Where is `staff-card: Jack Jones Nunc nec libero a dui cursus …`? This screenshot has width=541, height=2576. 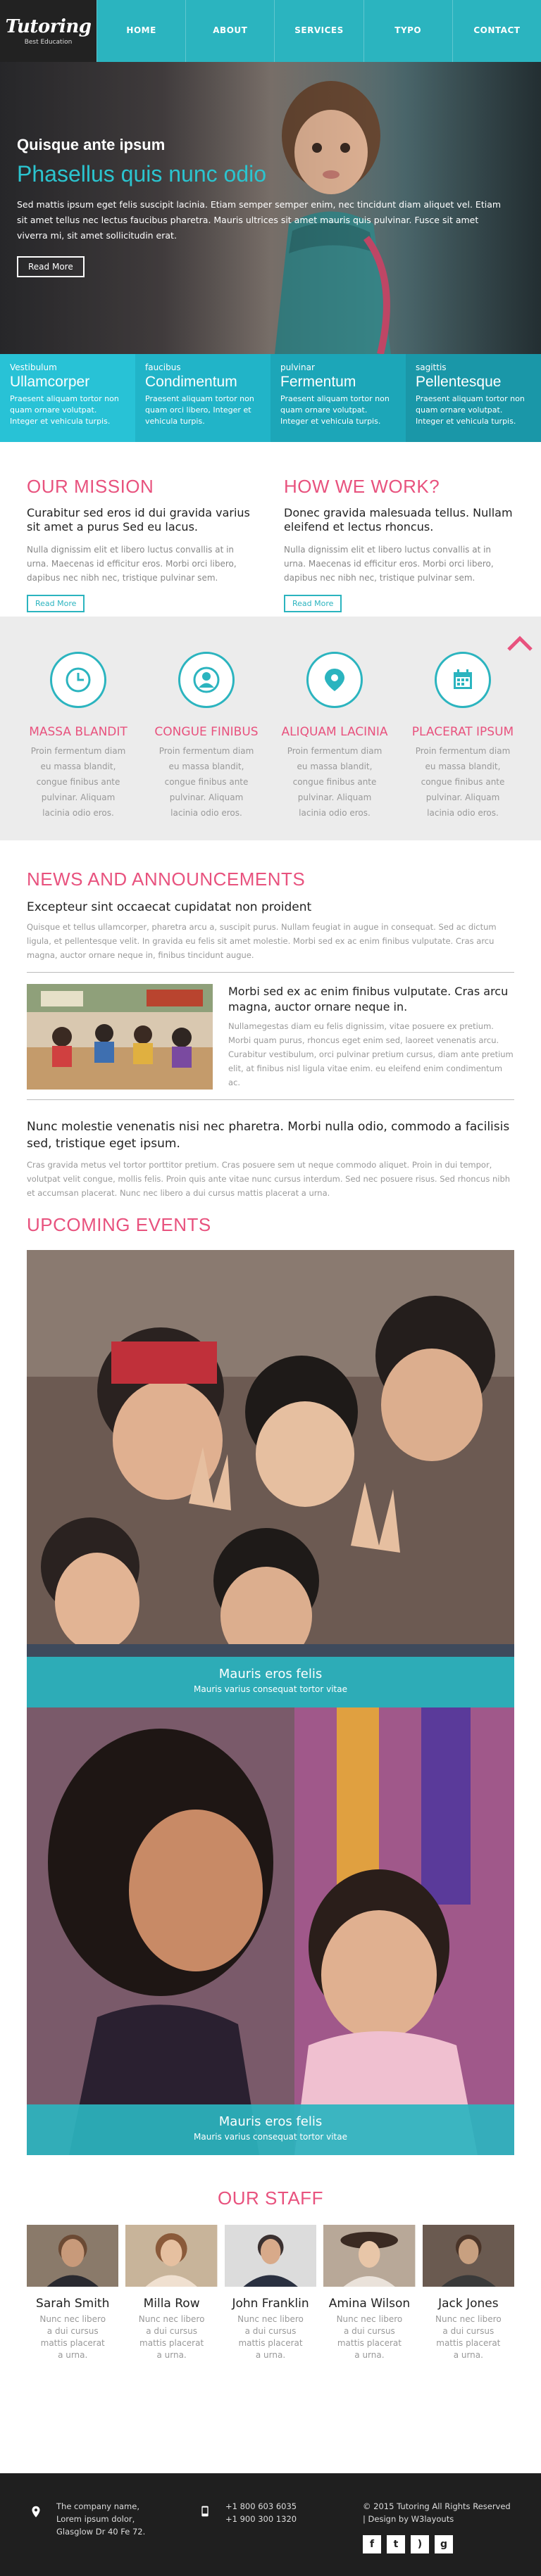 staff-card: Jack Jones Nunc nec libero a dui cursus … is located at coordinates (469, 2293).